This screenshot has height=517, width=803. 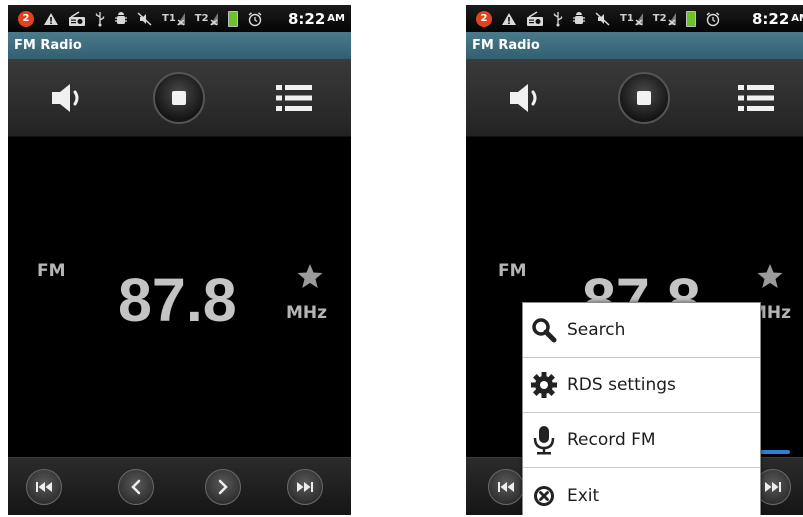 I want to click on seek-next-button, so click(x=305, y=487).